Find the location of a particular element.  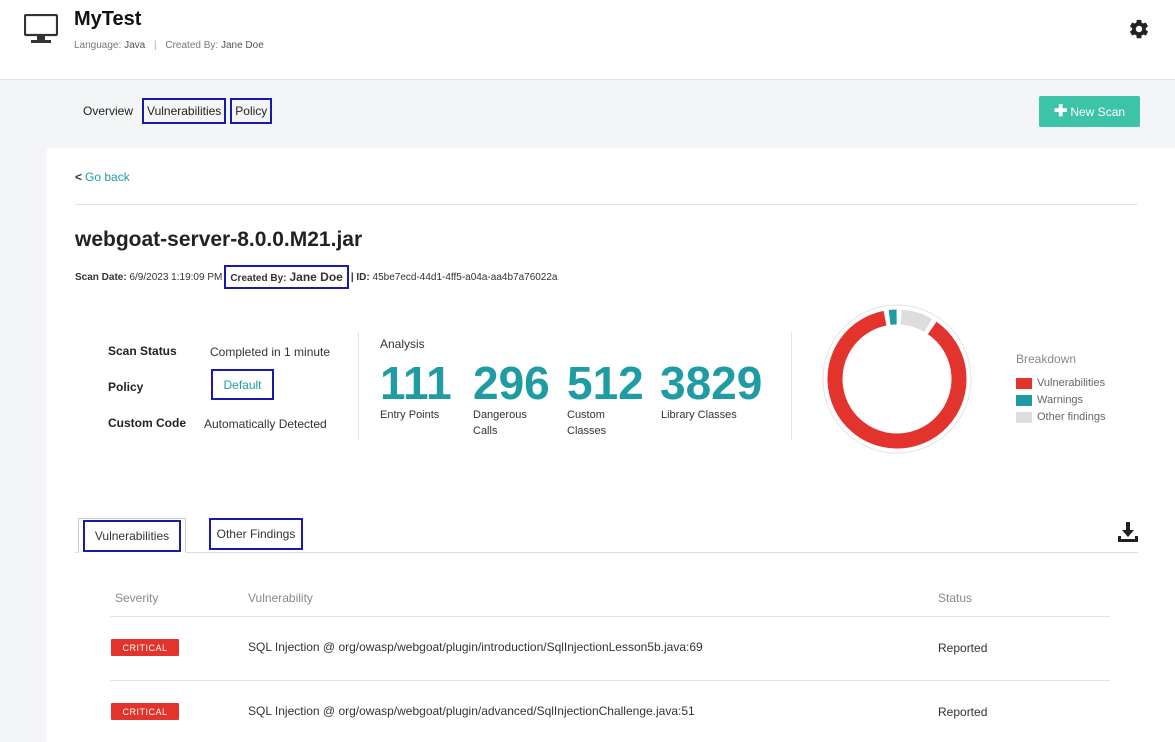

tab-other-findings: Other Findings is located at coordinates (256, 534).